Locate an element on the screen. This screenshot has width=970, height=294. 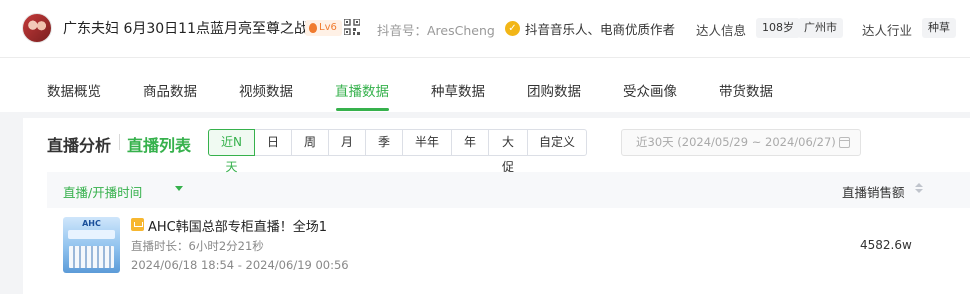
industry-label: 达人行业 is located at coordinates (887, 30).